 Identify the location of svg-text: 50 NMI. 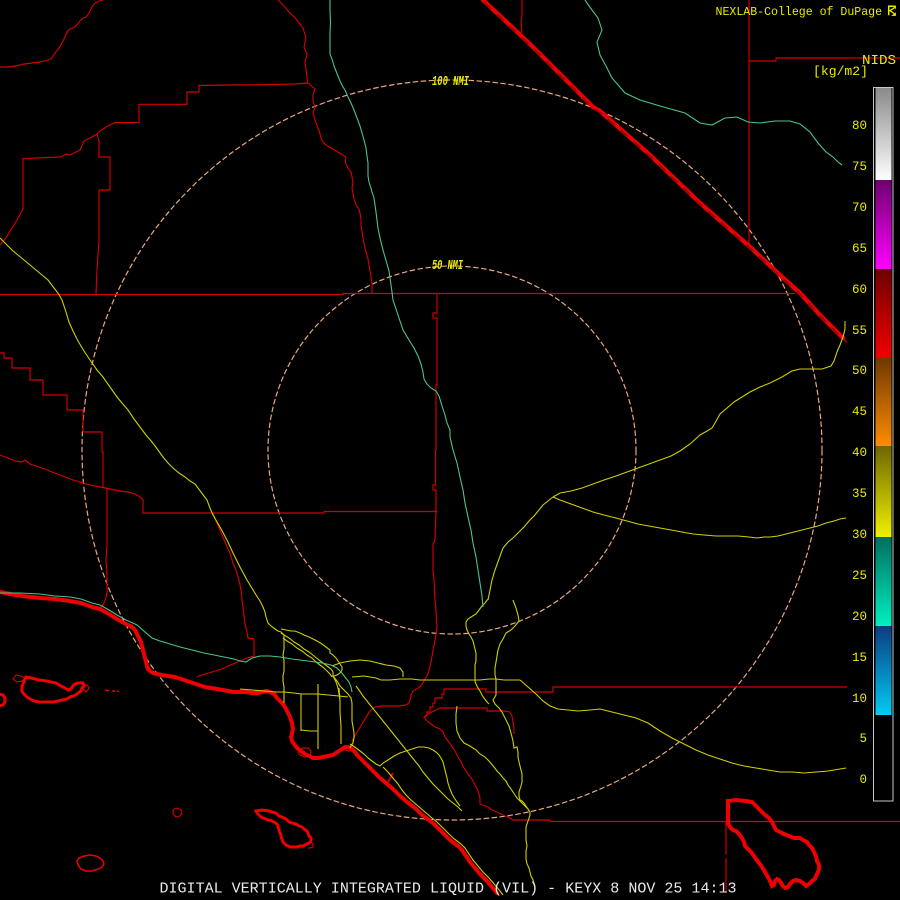
(447, 266).